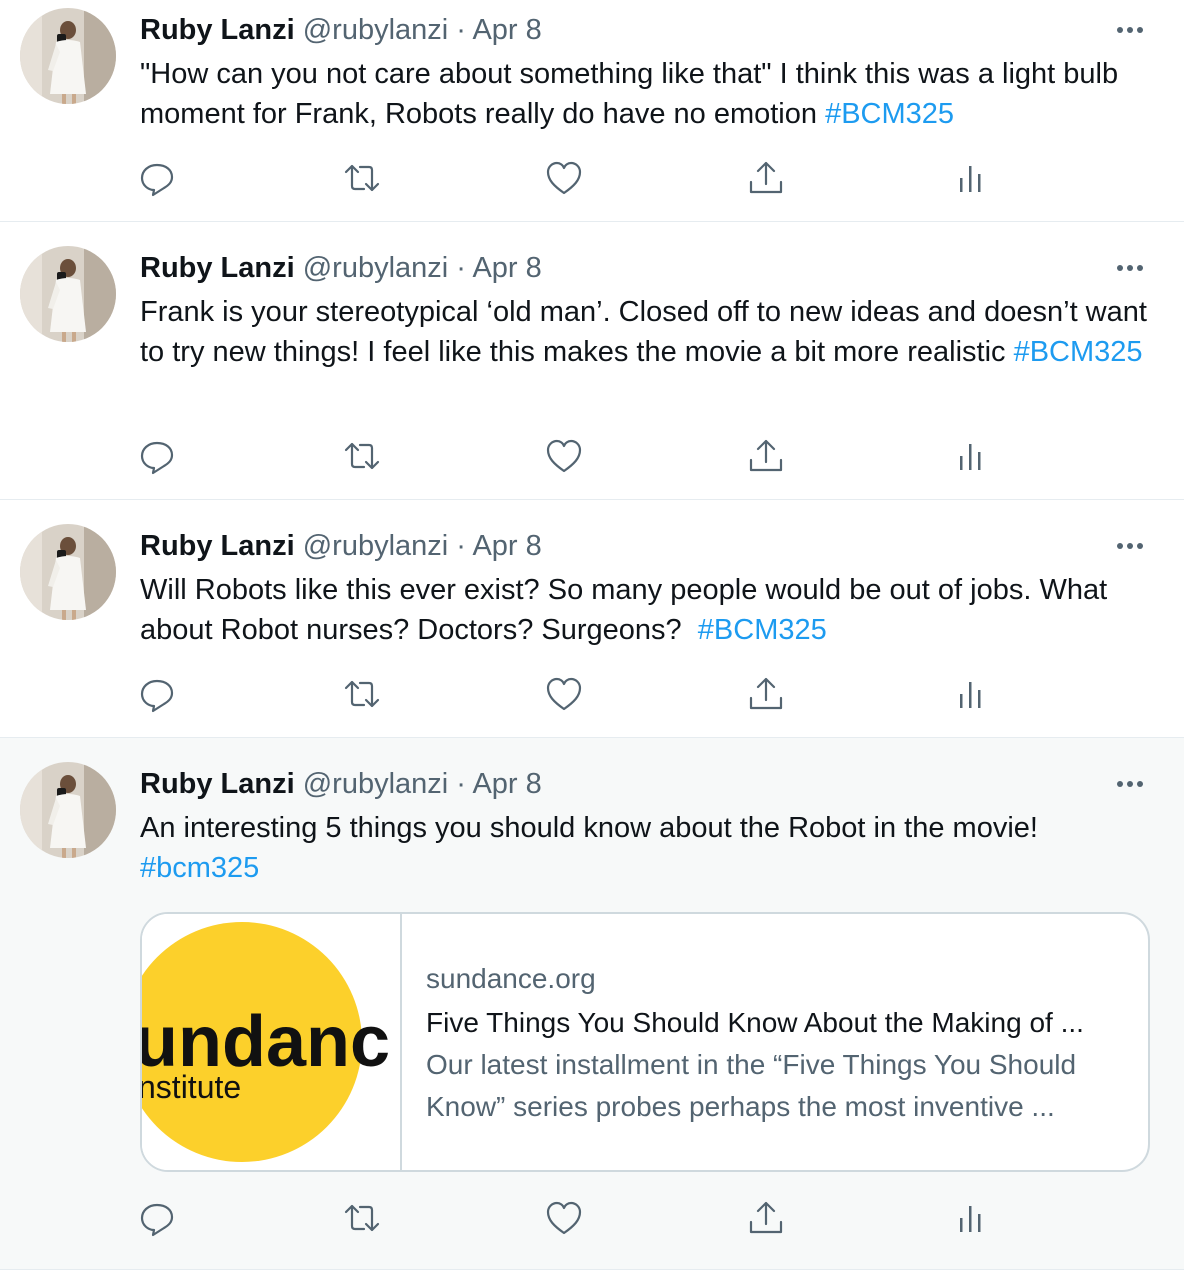 Image resolution: width=1184 pixels, height=1270 pixels. I want to click on card-thumbnail: undanc nstitute, so click(272, 1042).